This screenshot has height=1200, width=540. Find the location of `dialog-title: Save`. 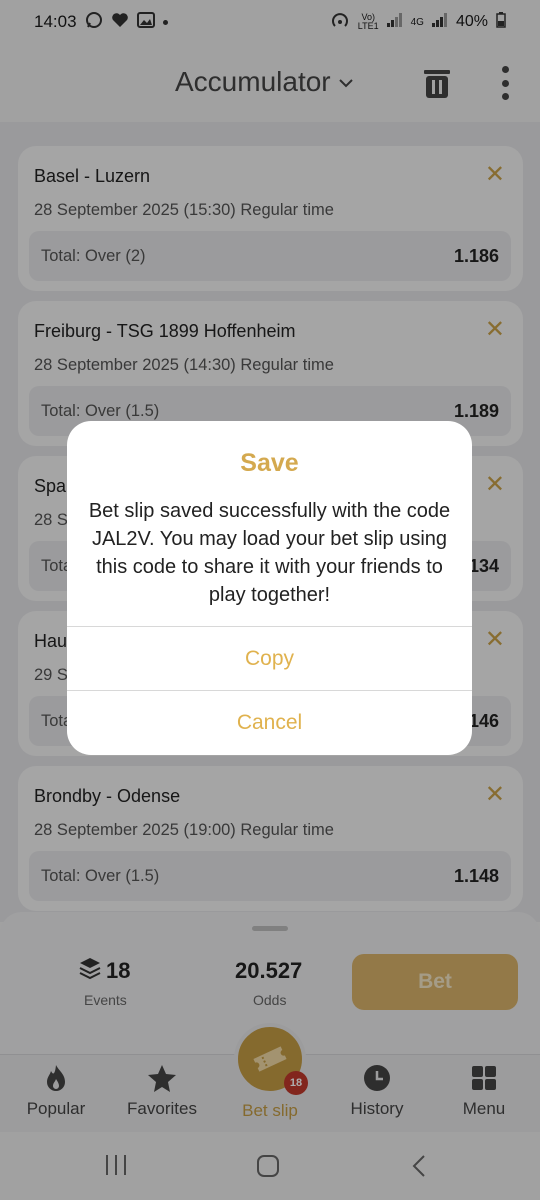

dialog-title: Save is located at coordinates (269, 463).